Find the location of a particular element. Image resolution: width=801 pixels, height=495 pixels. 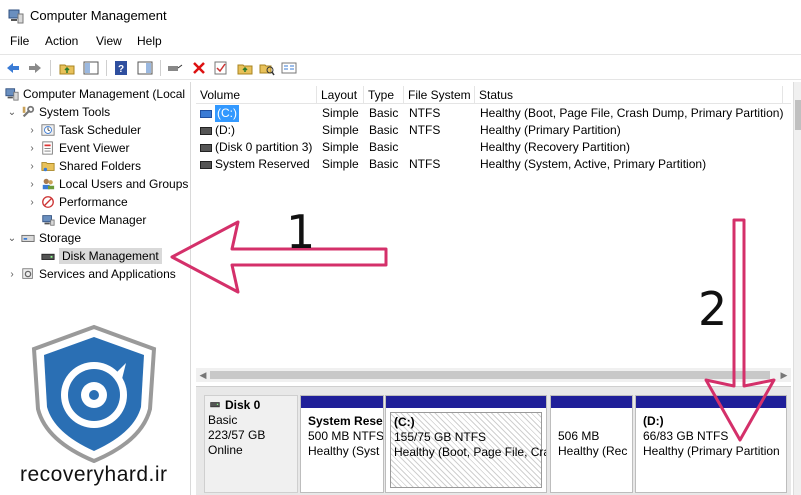

partition-bar is located at coordinates (711, 402).